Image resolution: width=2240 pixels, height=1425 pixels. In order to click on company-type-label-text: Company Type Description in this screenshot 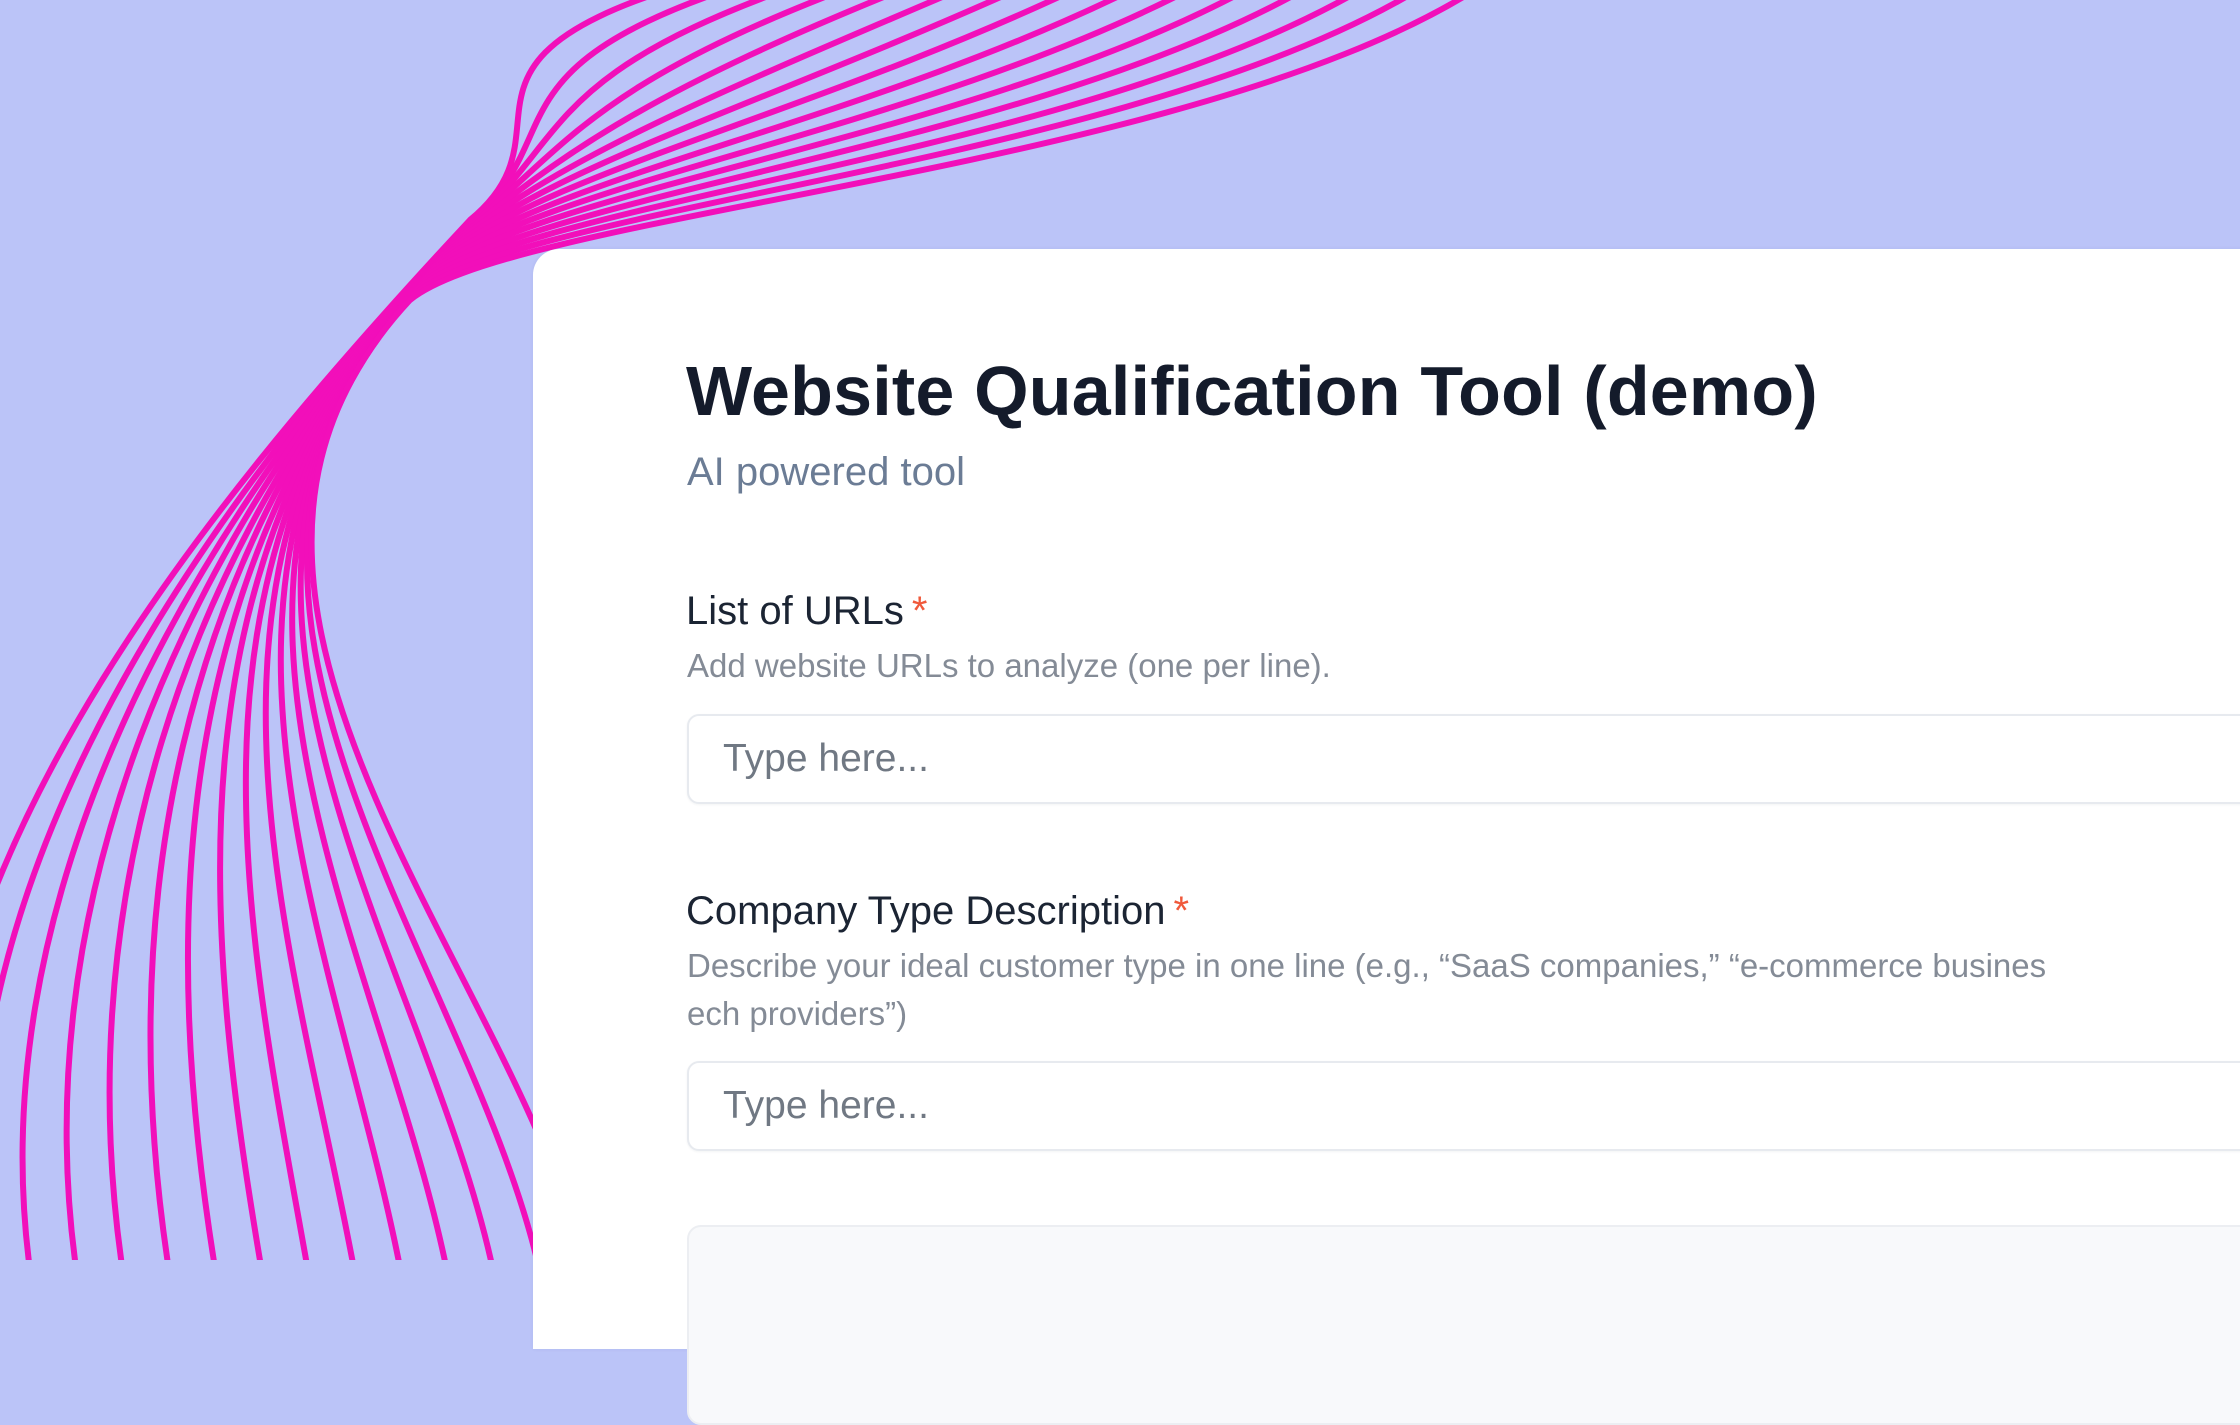, I will do `click(926, 911)`.